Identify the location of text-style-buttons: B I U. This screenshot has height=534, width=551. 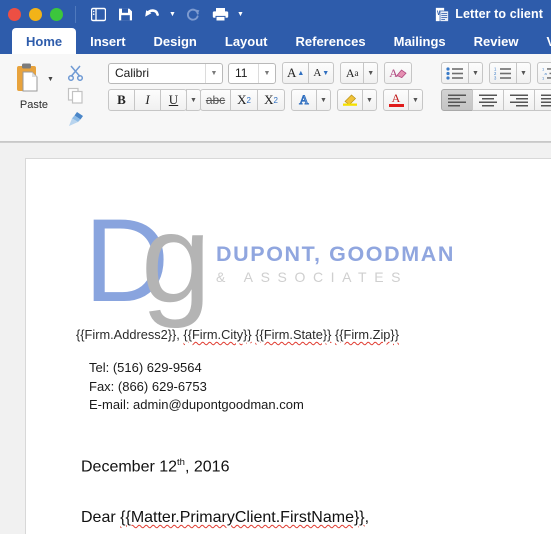
(147, 100).